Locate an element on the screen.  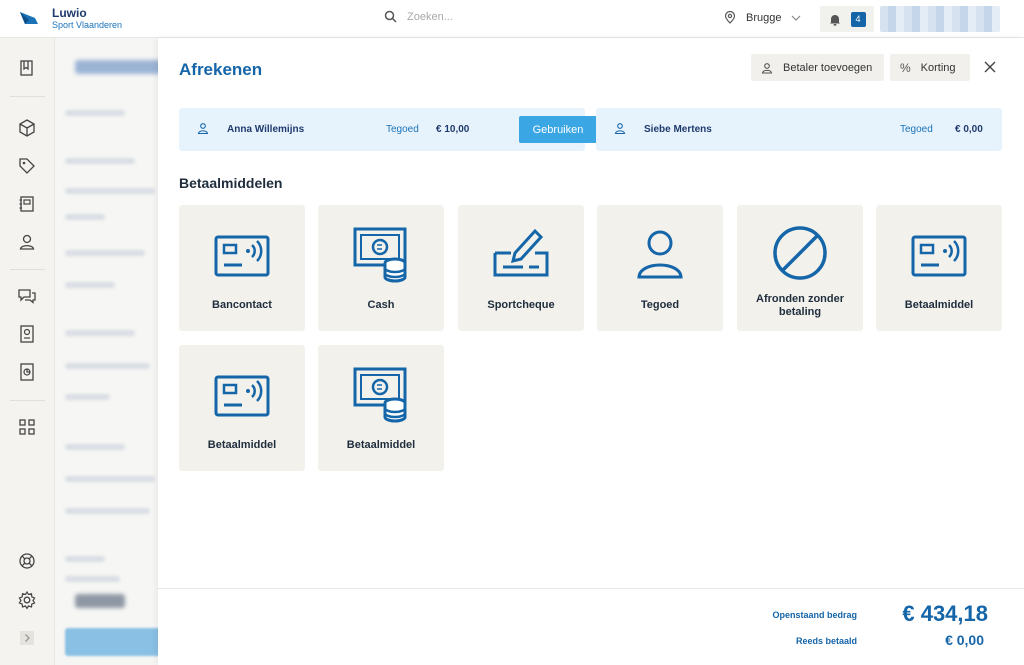
payment-method-label: Sportcheque is located at coordinates (521, 305).